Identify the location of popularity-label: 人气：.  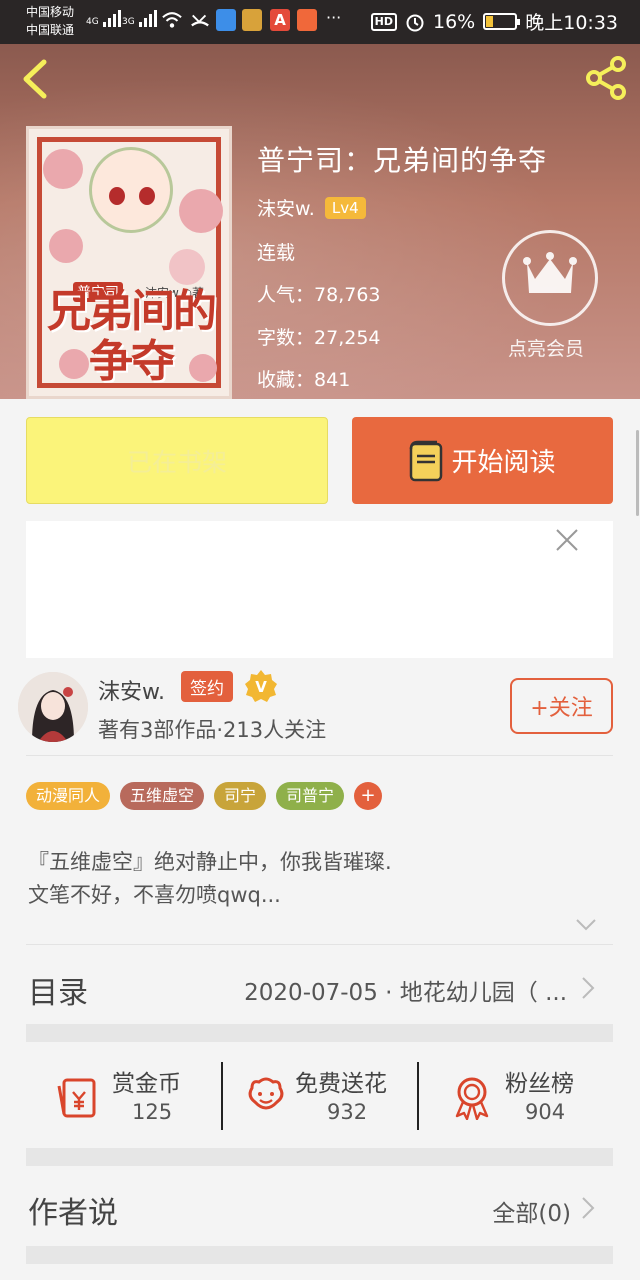
(286, 295).